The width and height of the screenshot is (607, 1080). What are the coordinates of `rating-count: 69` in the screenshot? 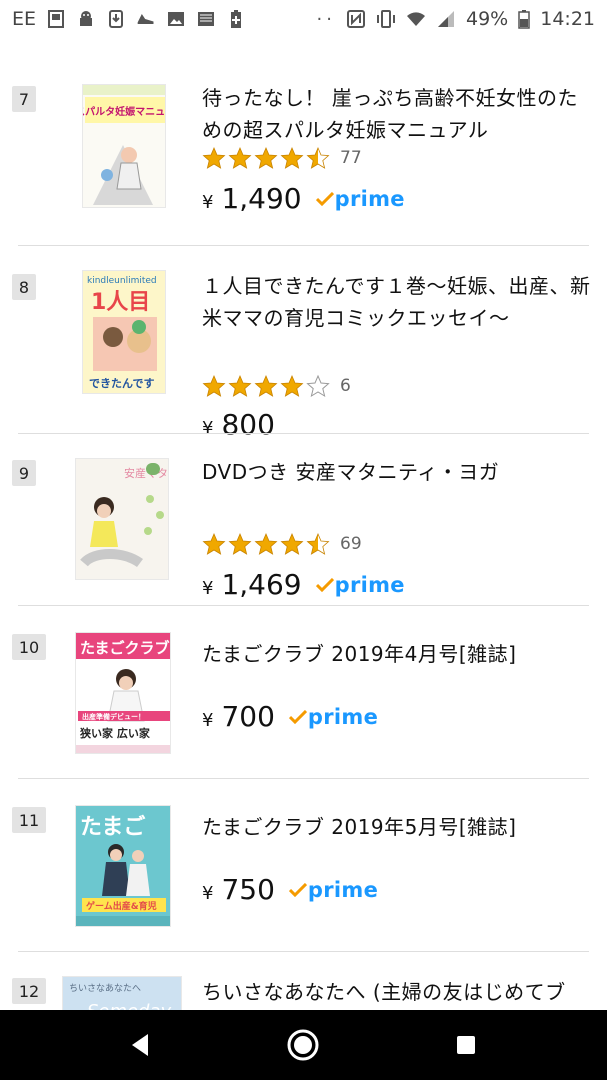 It's located at (351, 544).